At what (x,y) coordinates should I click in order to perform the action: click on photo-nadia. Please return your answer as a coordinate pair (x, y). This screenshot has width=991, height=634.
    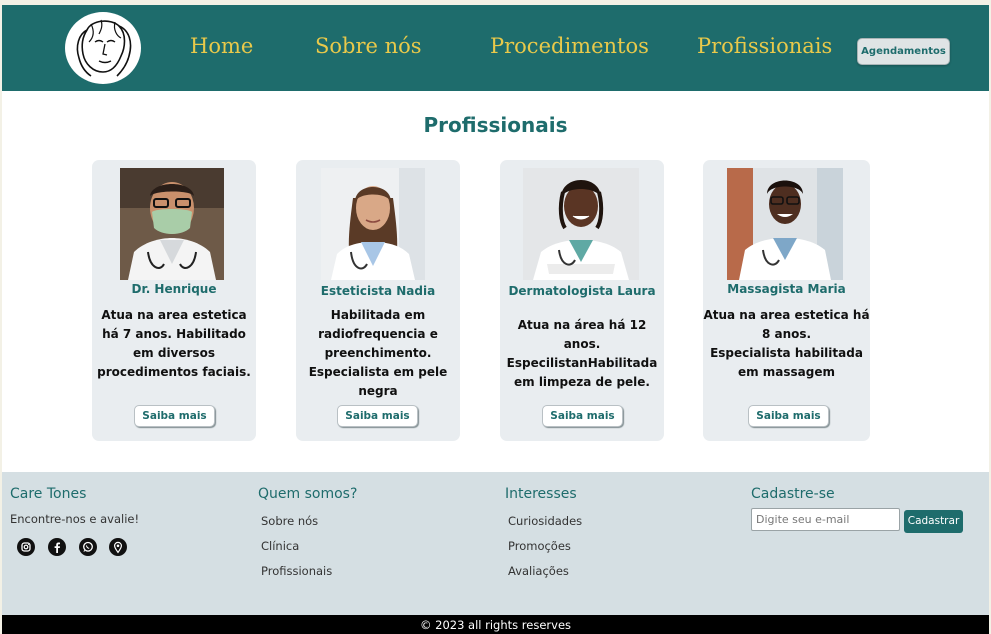
    Looking at the image, I should click on (373, 224).